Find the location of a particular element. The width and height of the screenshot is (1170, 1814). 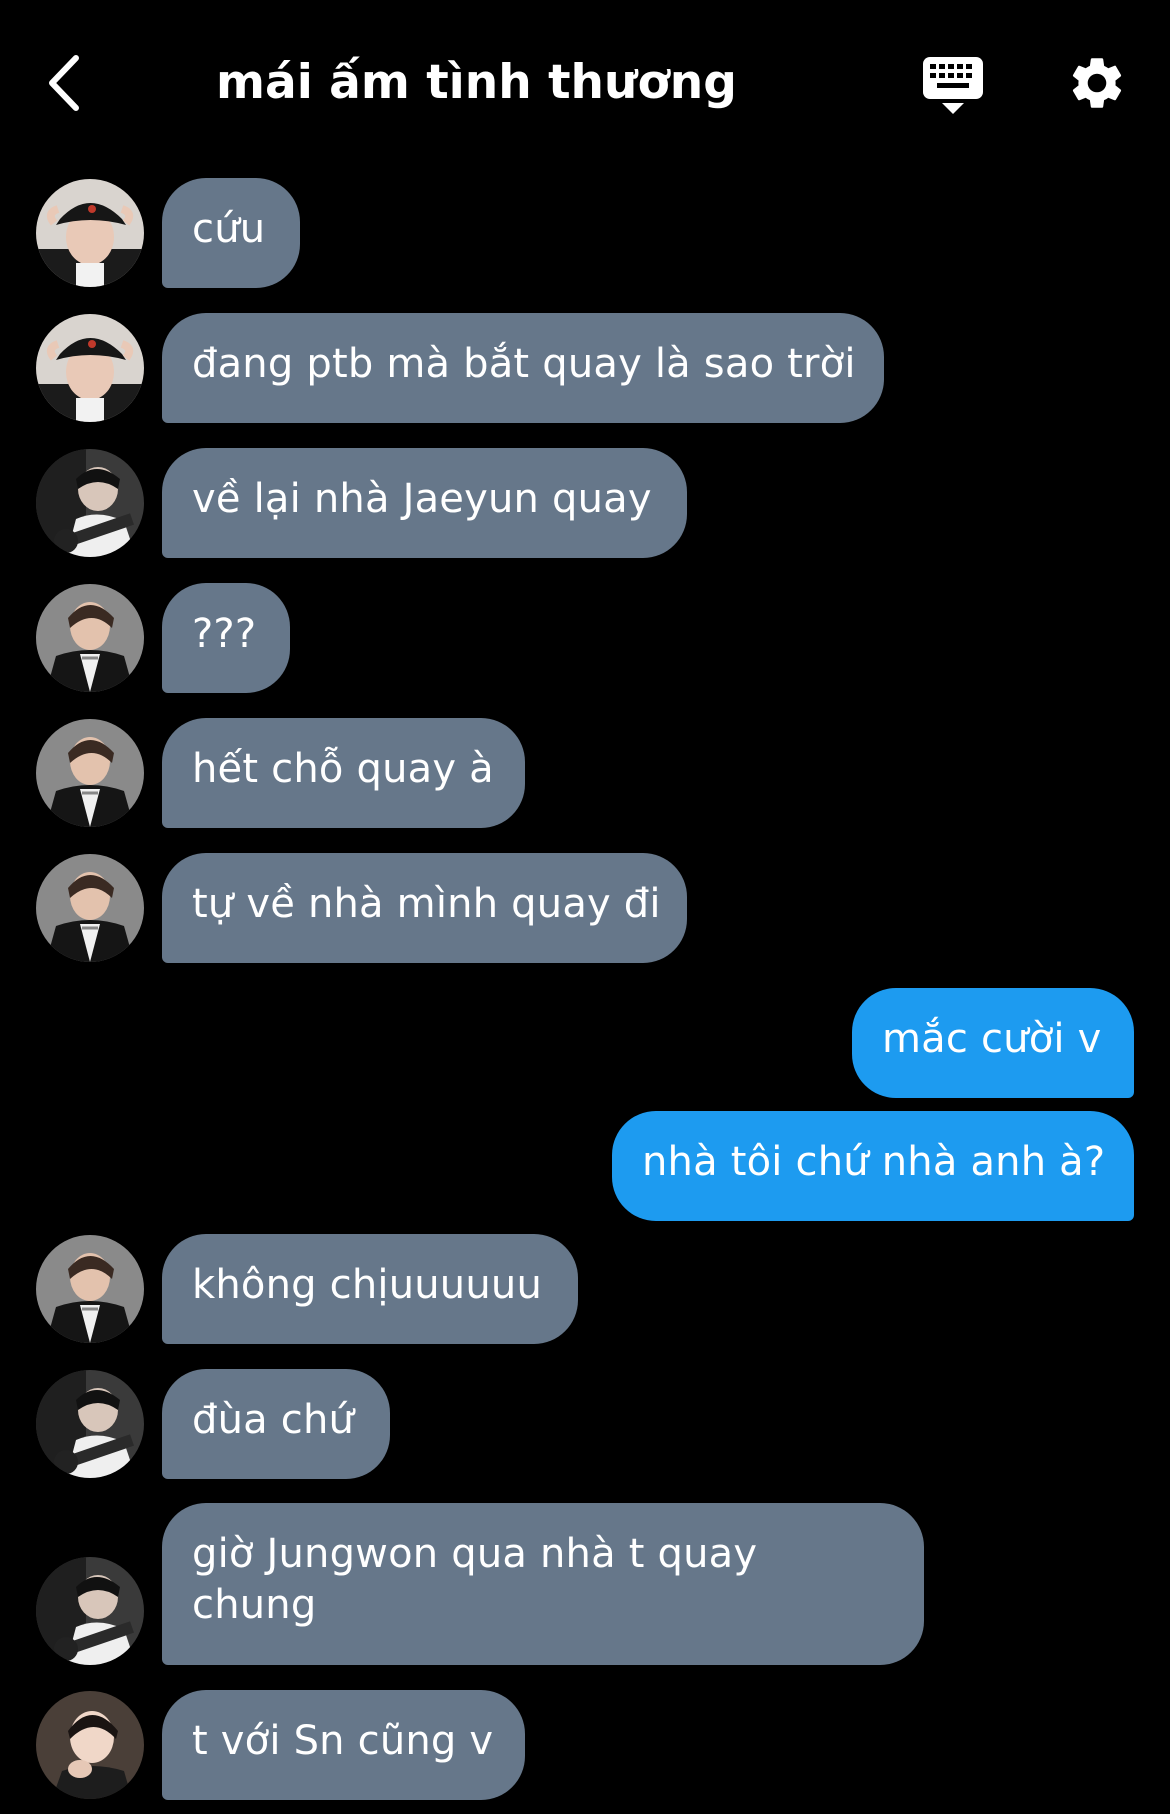

message-bubble: đang ptb mà bắt quay là sao trời is located at coordinates (523, 368).